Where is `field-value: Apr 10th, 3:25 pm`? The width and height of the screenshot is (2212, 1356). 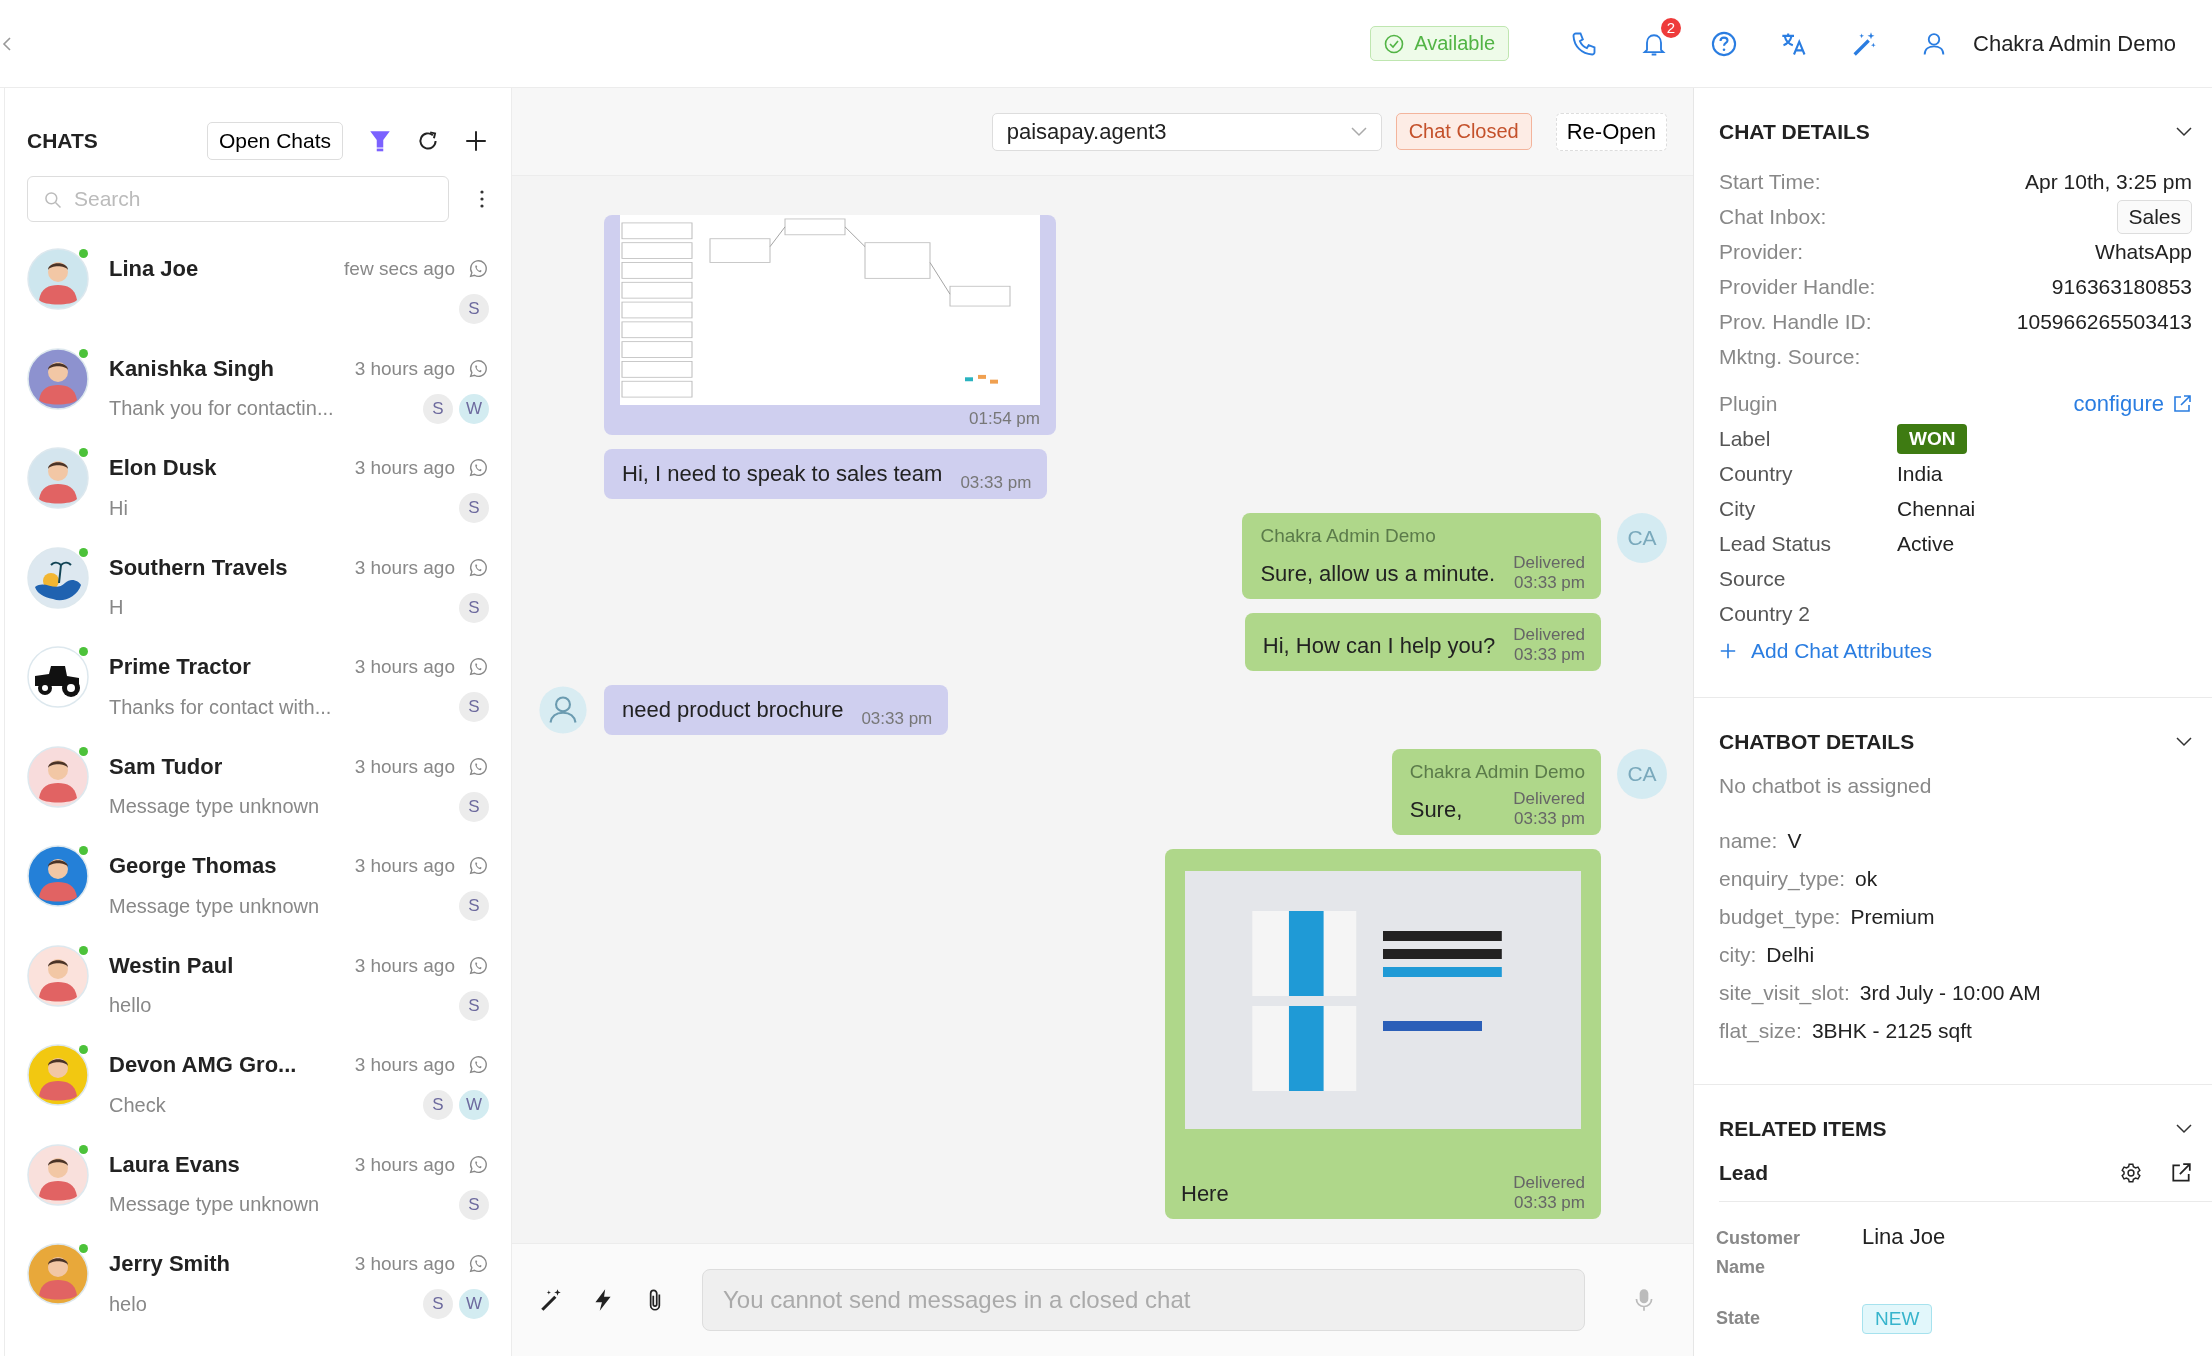 field-value: Apr 10th, 3:25 pm is located at coordinates (2108, 181).